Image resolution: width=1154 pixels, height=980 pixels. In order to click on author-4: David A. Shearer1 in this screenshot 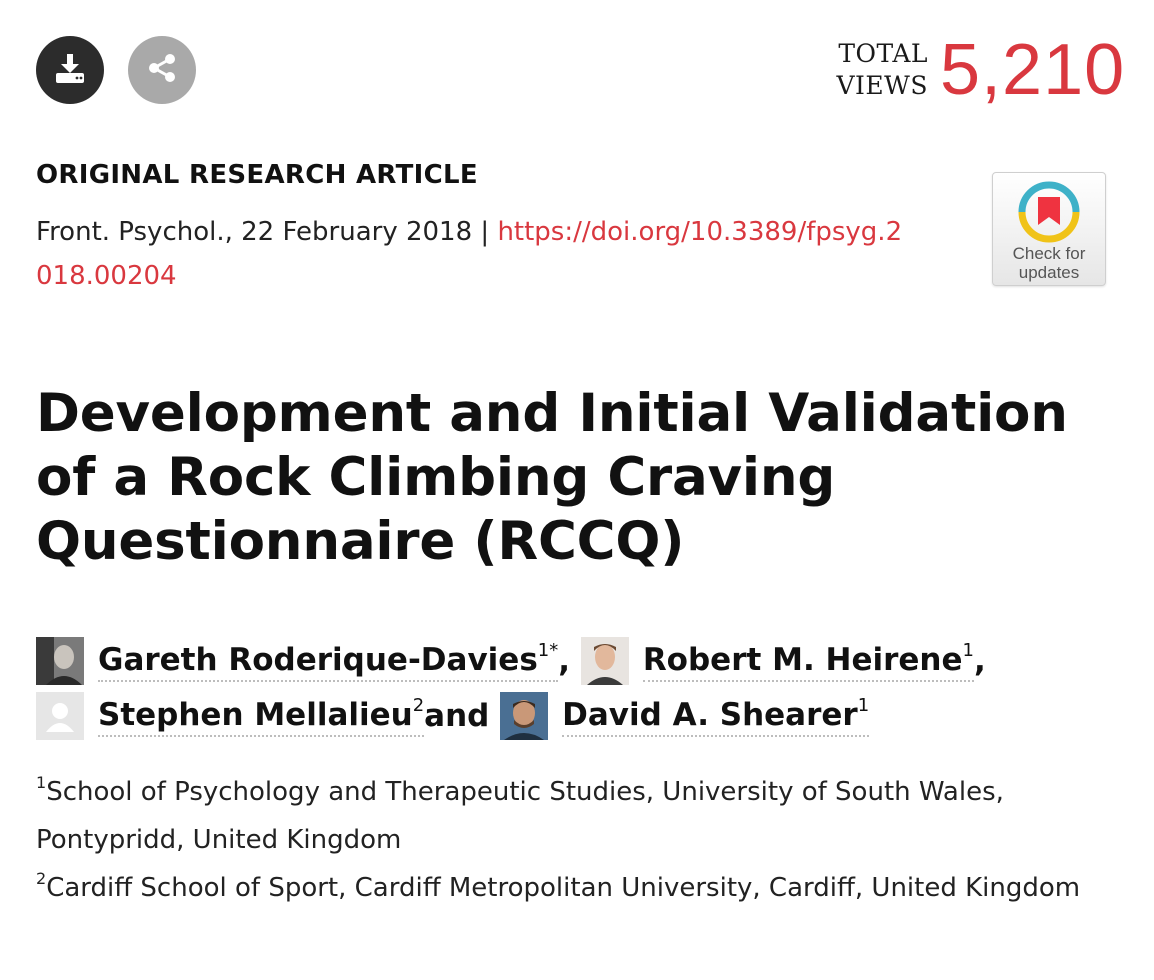, I will do `click(685, 716)`.